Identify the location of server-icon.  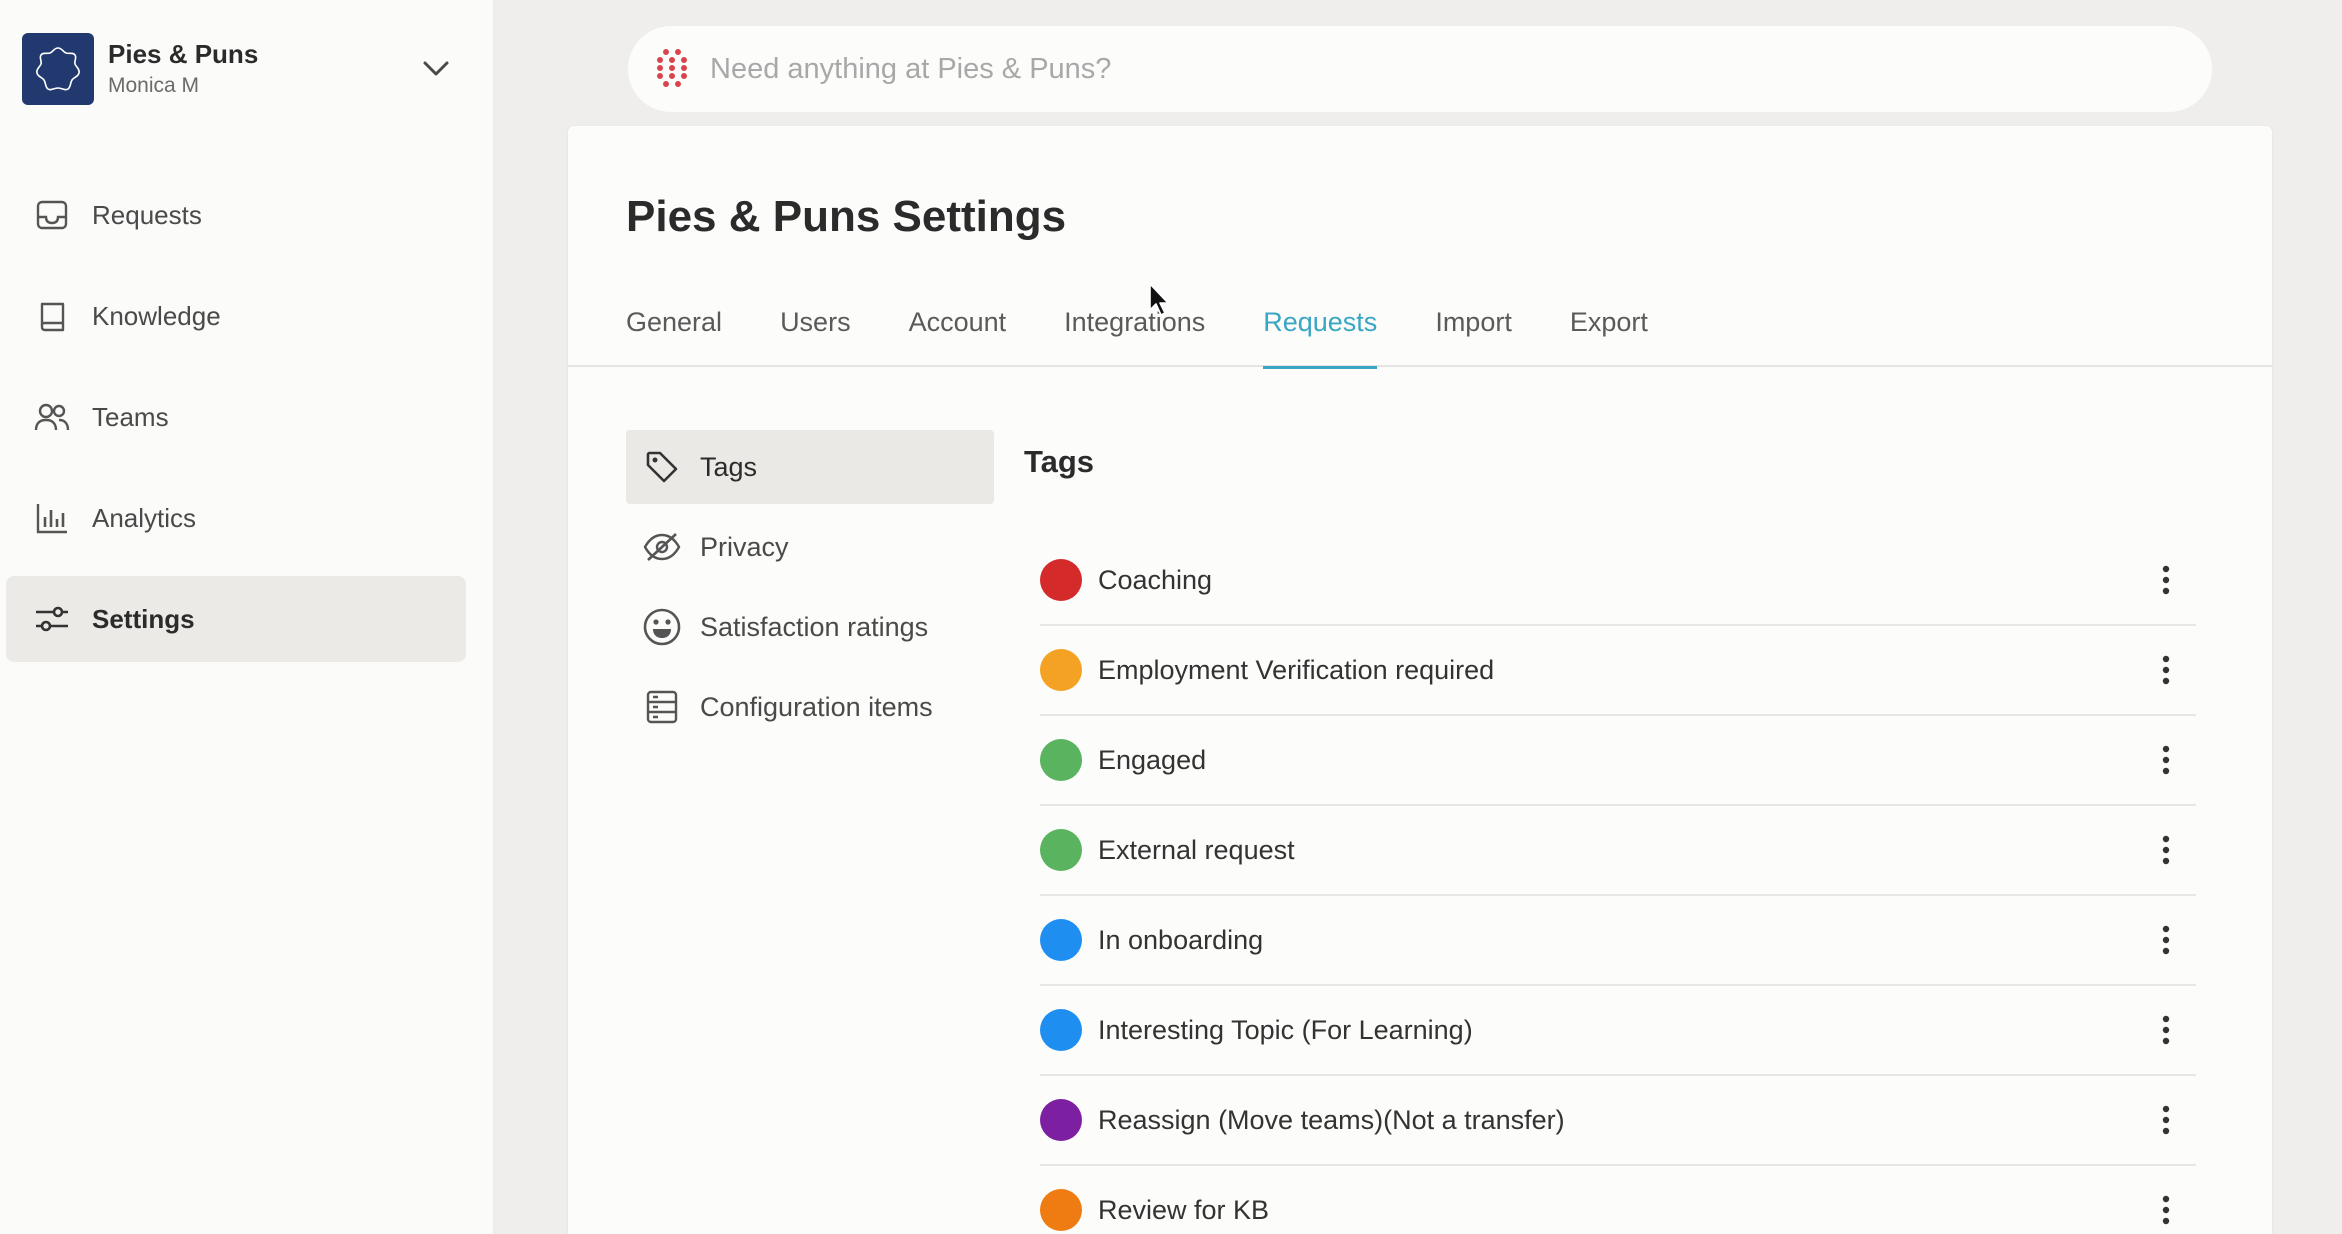
(662, 707).